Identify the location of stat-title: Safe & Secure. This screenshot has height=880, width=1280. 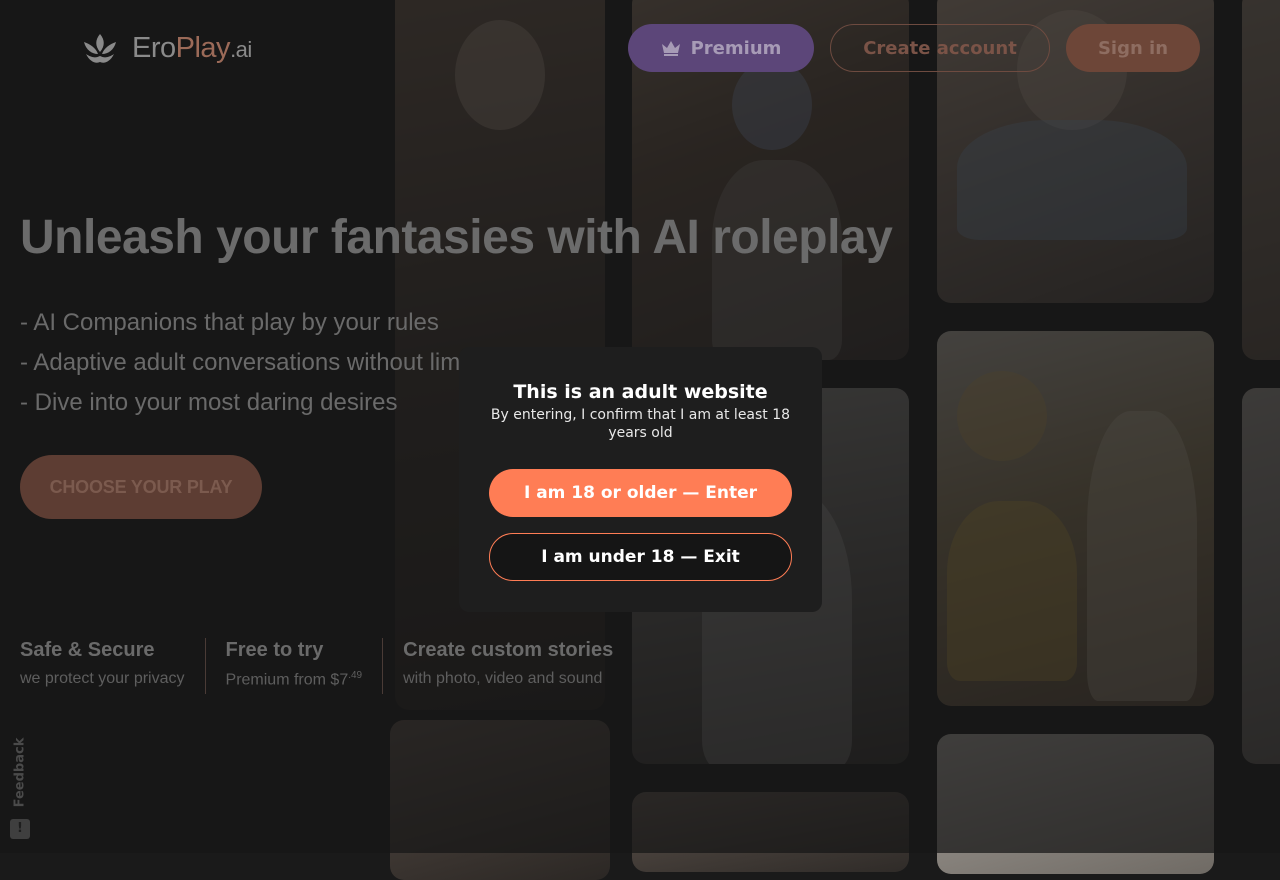
(87, 650).